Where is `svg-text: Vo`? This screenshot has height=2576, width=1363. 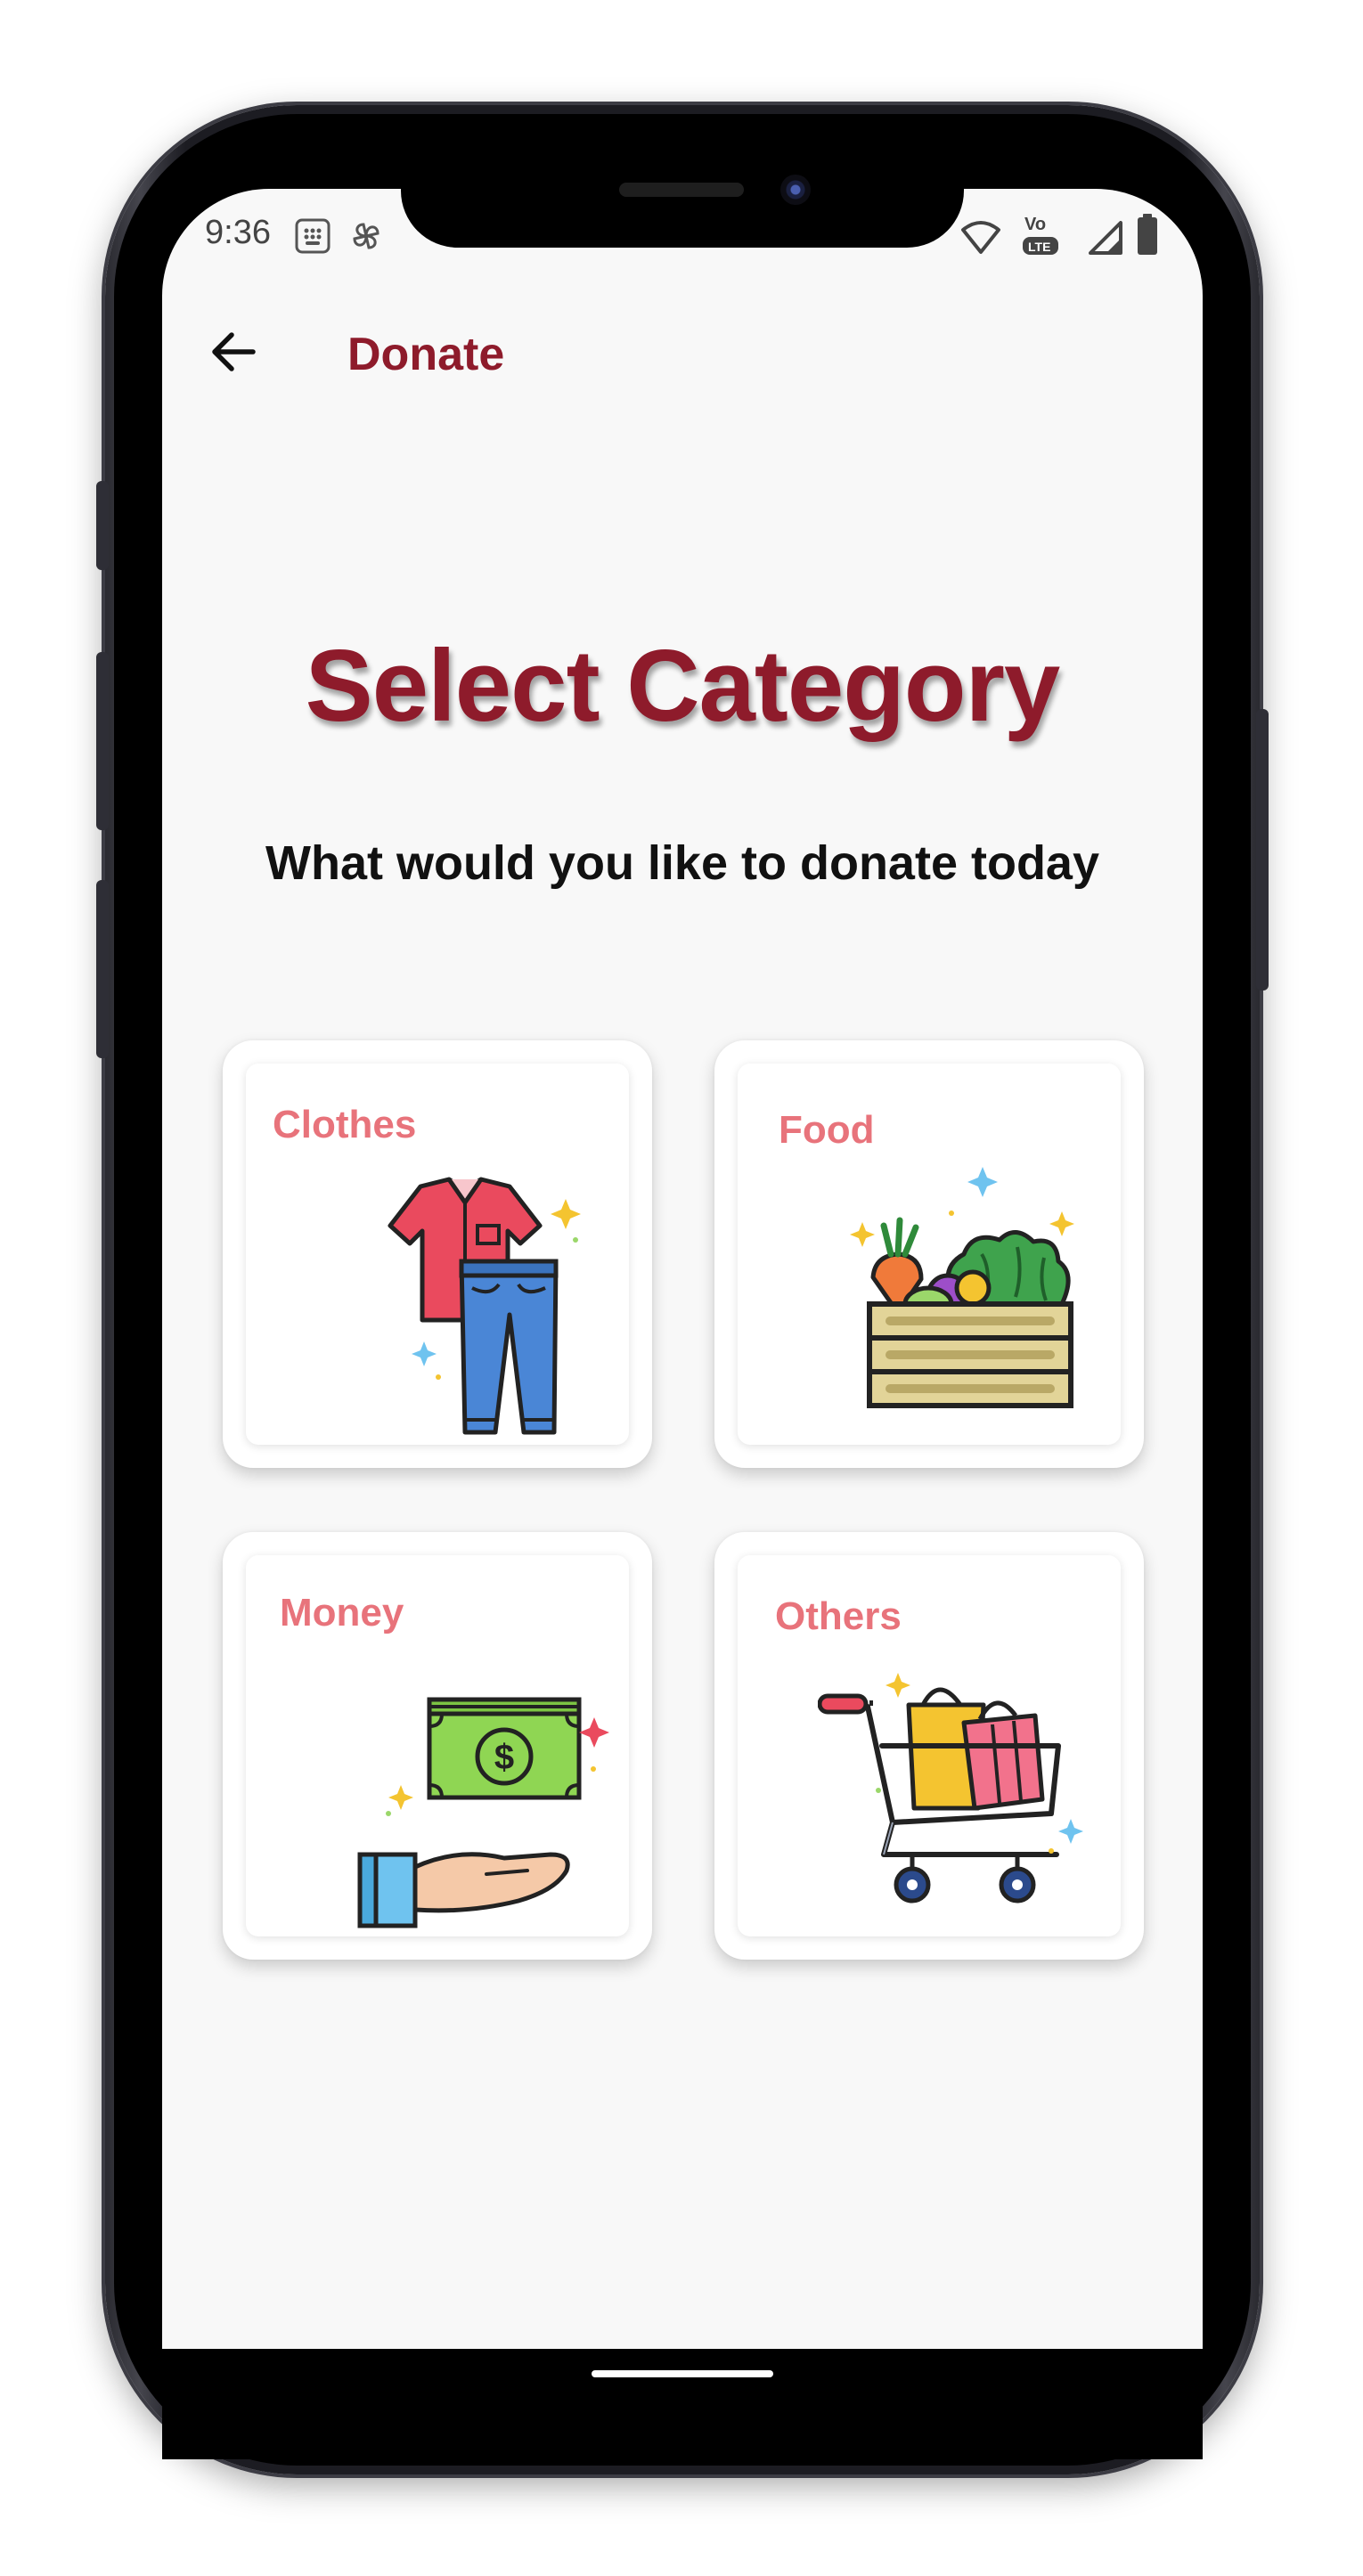
svg-text: Vo is located at coordinates (1035, 224).